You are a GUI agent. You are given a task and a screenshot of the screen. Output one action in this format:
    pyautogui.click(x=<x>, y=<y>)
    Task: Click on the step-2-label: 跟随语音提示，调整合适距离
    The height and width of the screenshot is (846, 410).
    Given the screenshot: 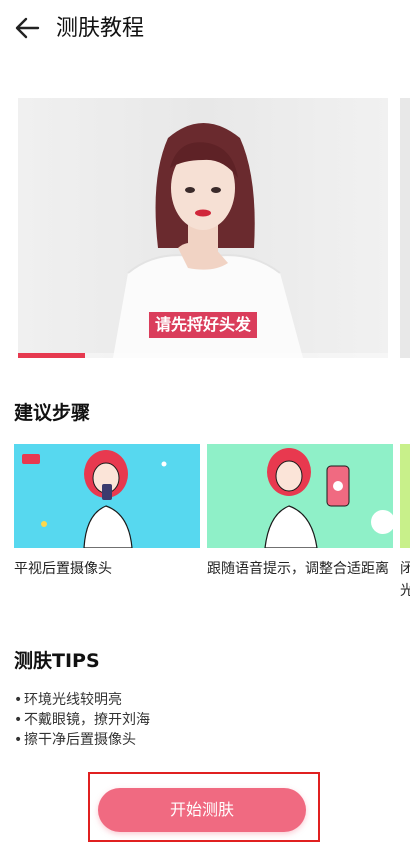 What is the action you would take?
    pyautogui.click(x=298, y=569)
    